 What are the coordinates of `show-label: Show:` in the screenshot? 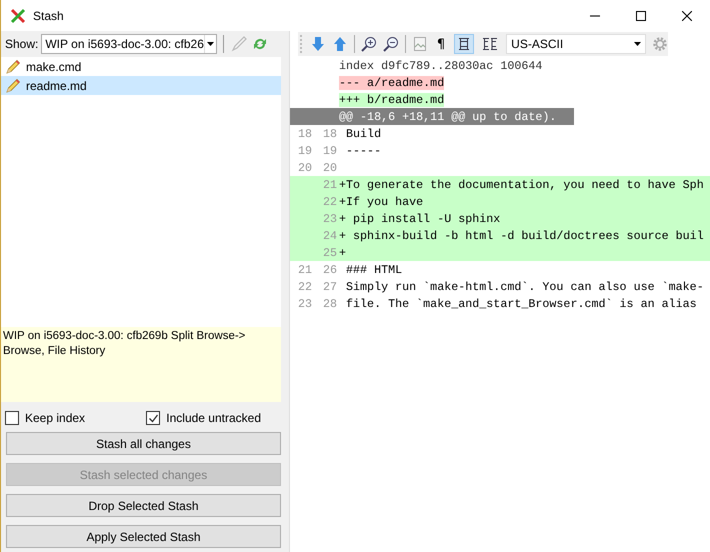 It's located at (21, 44).